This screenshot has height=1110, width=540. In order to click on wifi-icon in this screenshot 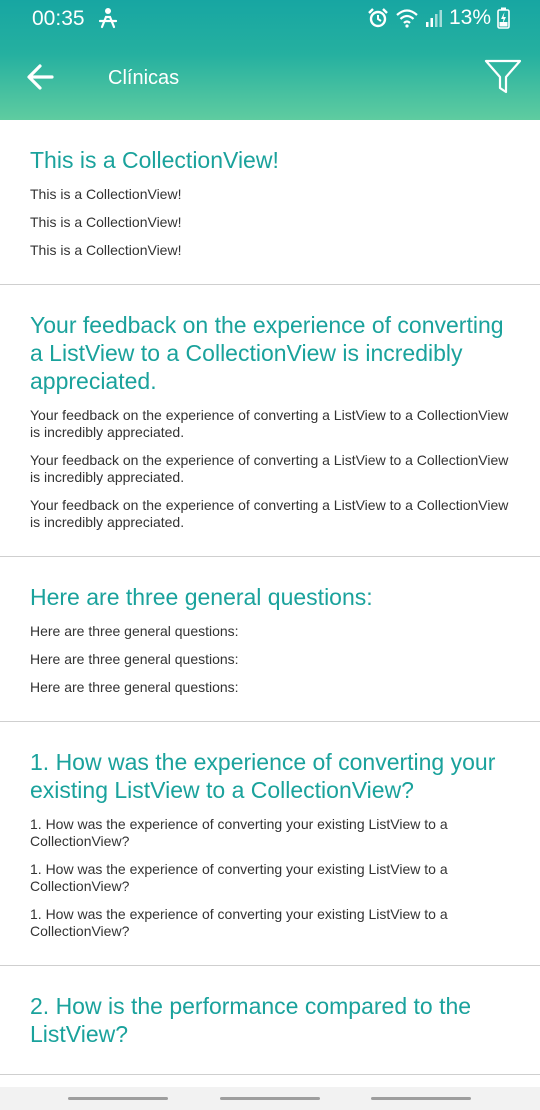, I will do `click(407, 18)`.